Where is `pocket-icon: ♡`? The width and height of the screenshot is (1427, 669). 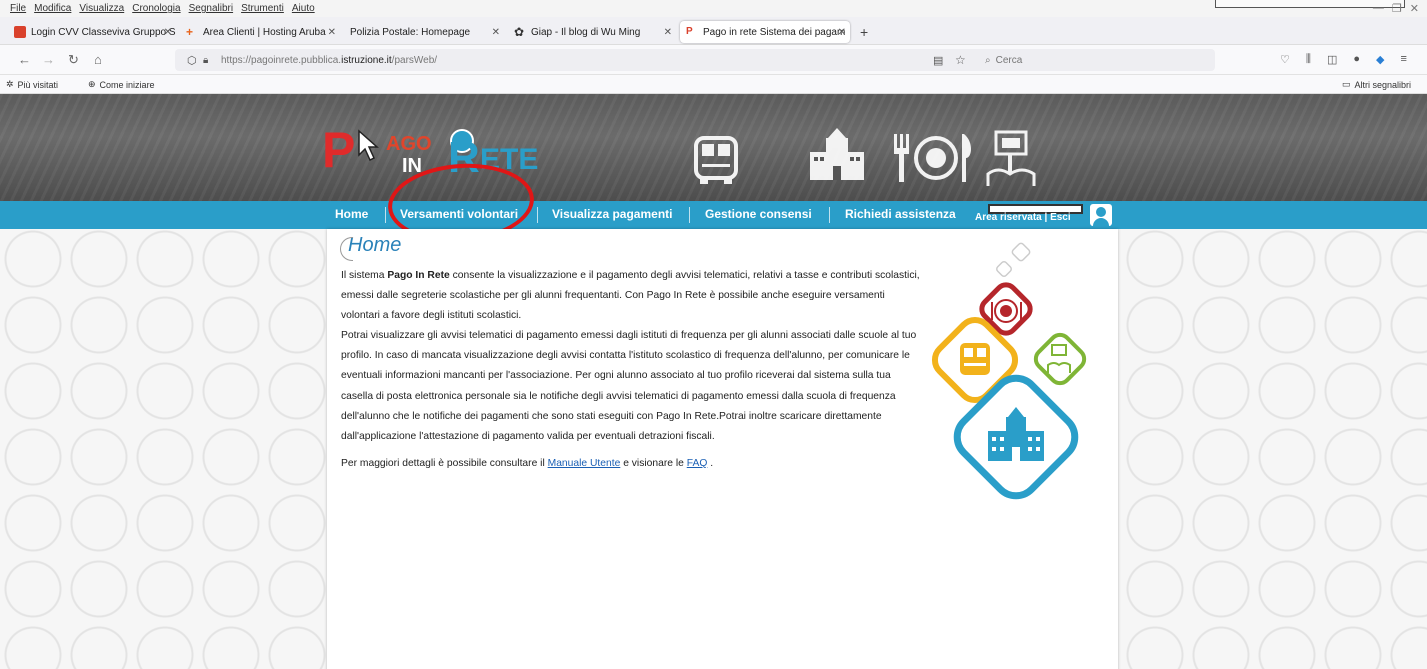 pocket-icon: ♡ is located at coordinates (1285, 59).